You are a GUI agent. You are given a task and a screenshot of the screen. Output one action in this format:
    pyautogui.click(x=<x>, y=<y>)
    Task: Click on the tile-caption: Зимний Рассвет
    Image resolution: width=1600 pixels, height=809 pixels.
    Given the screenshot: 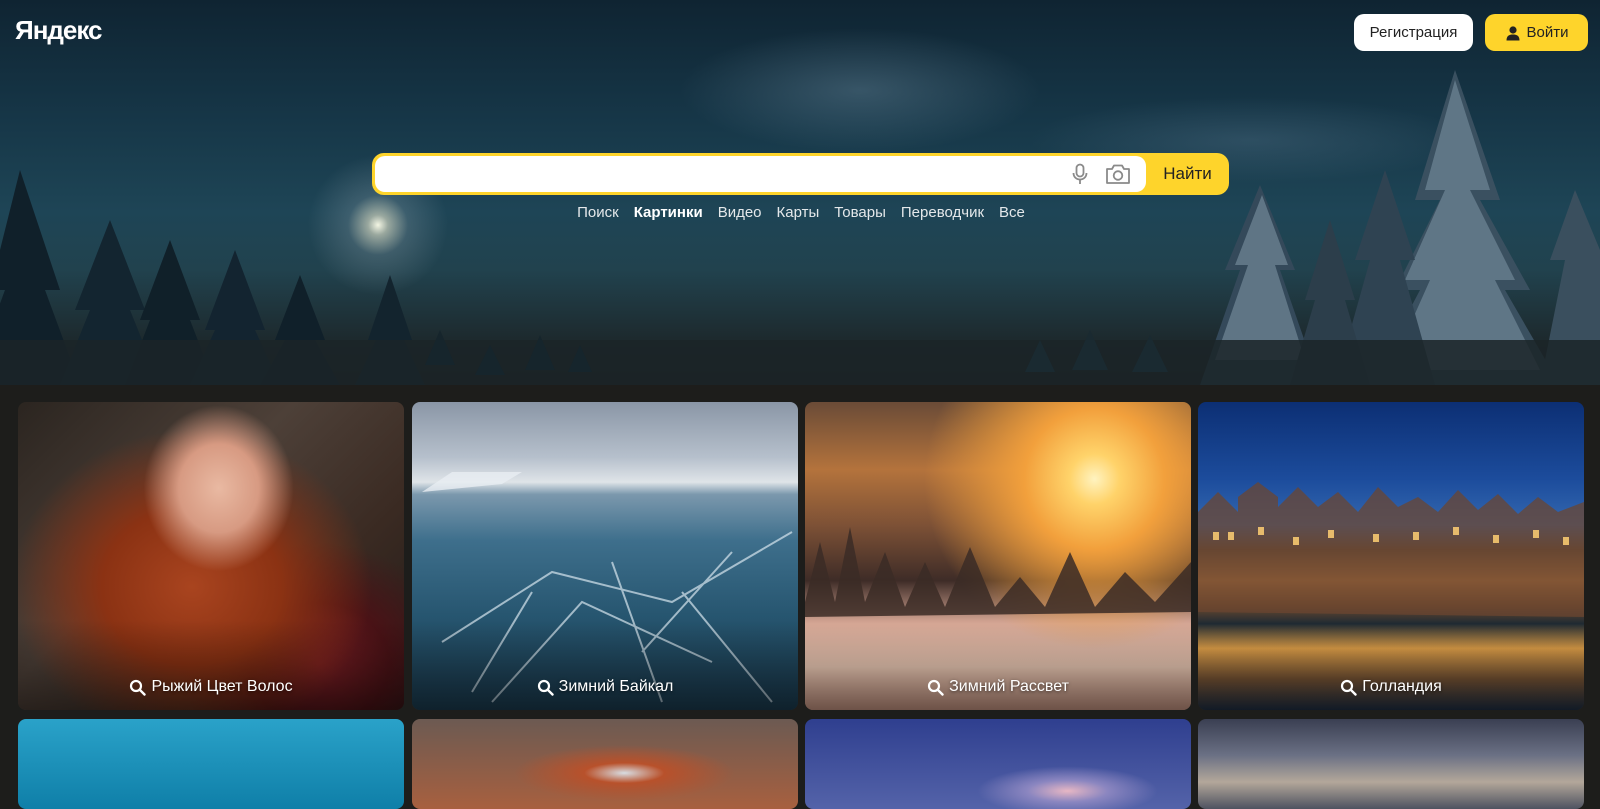 What is the action you would take?
    pyautogui.click(x=998, y=687)
    